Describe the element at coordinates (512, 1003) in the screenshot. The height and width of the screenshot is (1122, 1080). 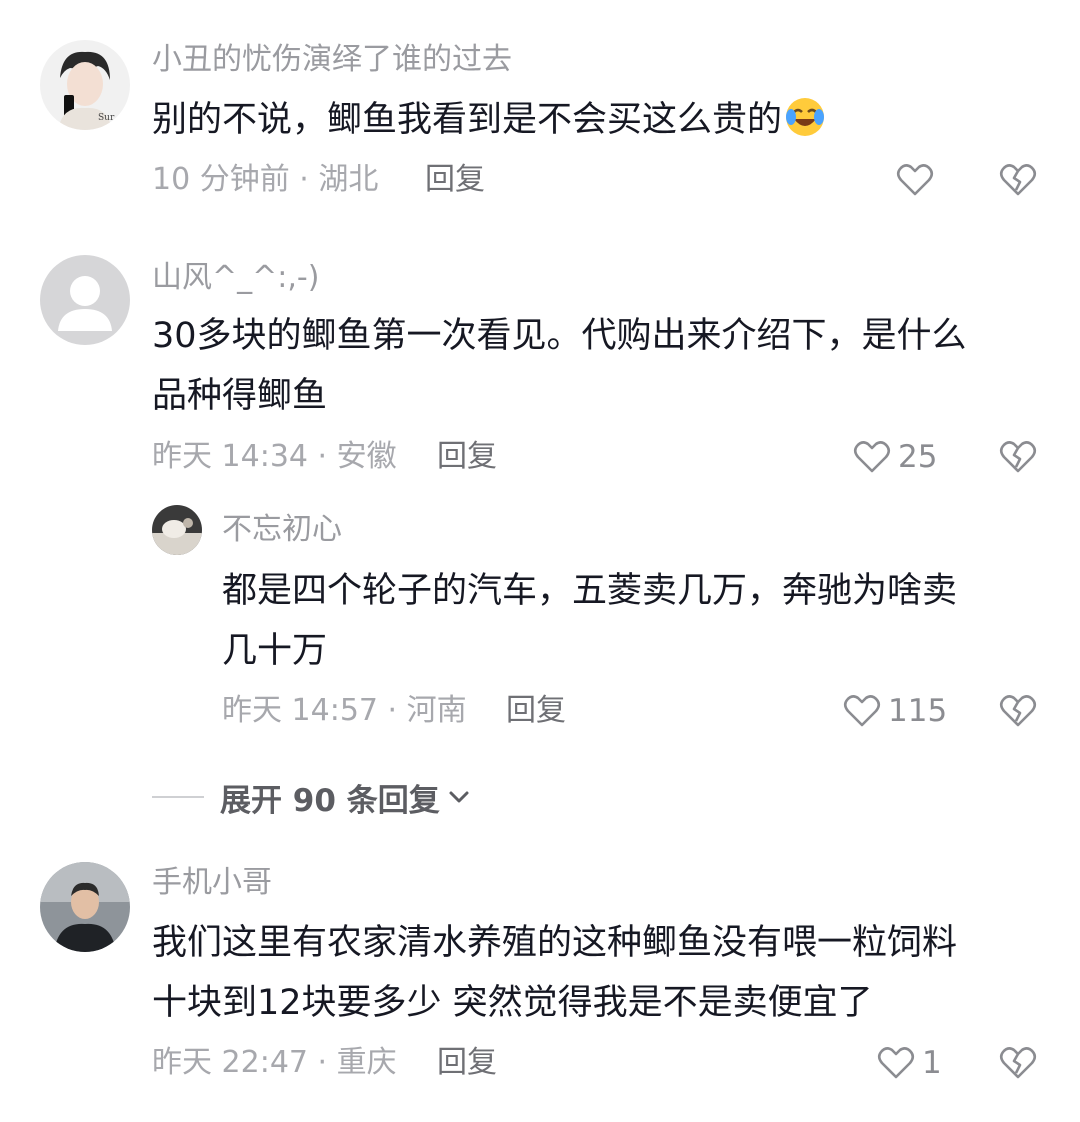
I see `comment-text-line: 十块到12块要多少 突然觉得我是不是卖便宜了` at that location.